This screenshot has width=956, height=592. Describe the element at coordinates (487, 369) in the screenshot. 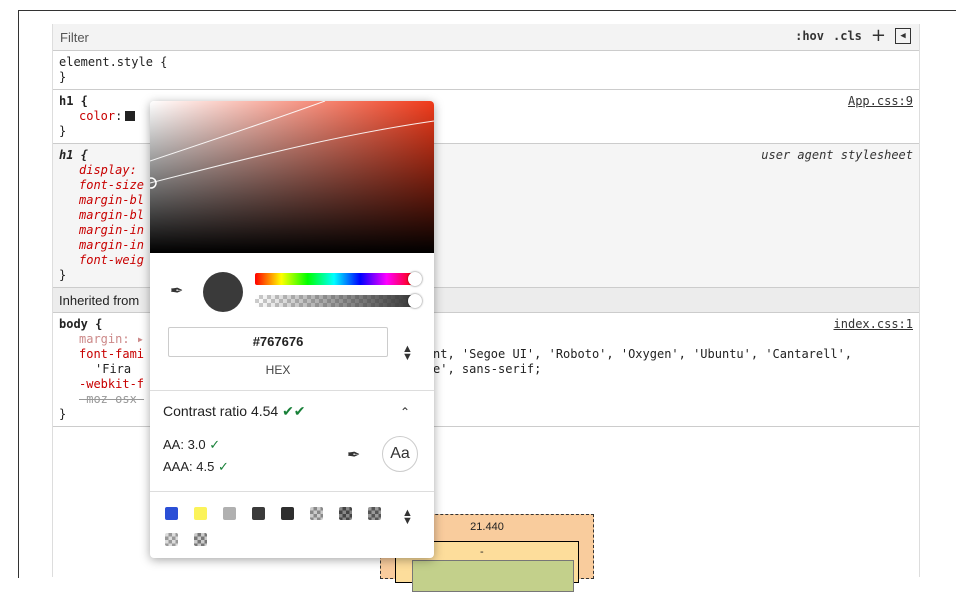

I see `font-family-value-end: e', sans-serif;` at that location.